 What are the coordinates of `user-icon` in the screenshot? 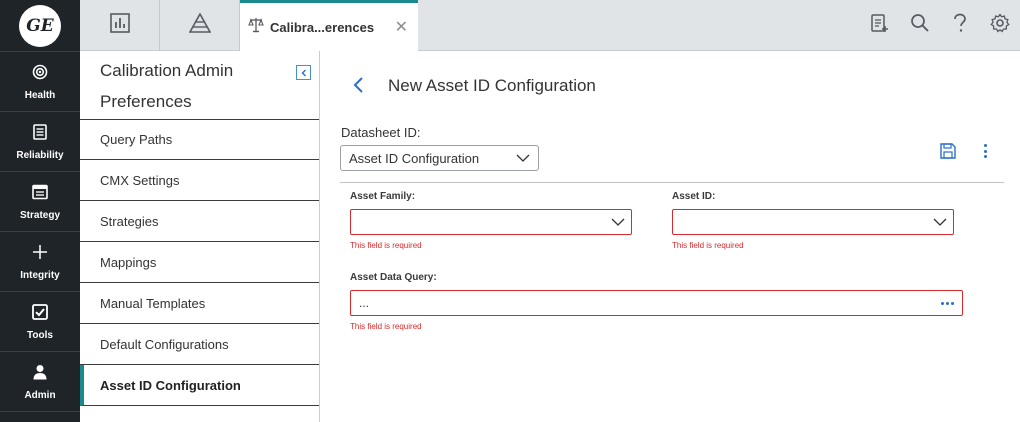 It's located at (40, 372).